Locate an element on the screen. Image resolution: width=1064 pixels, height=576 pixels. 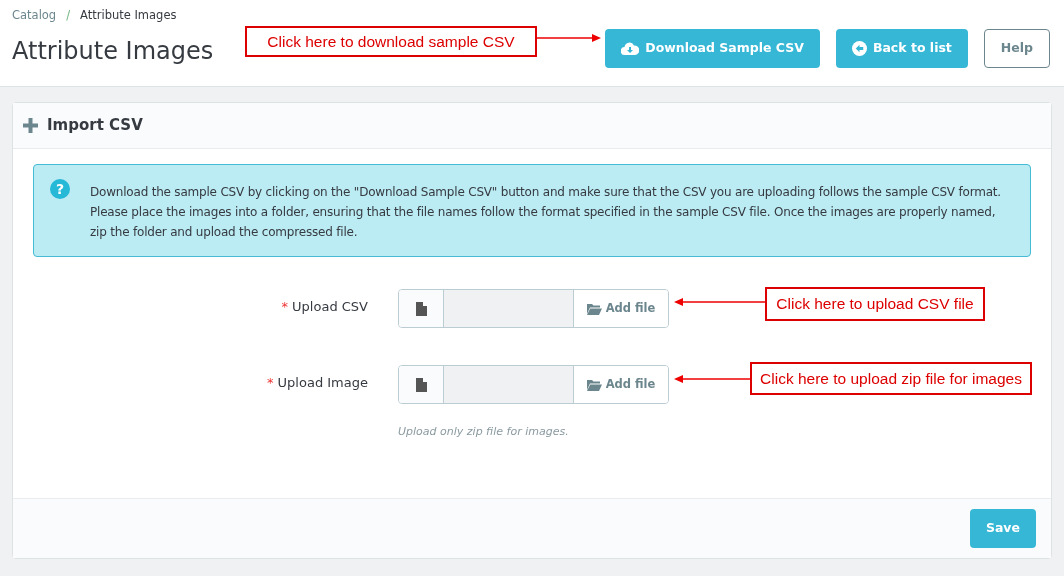
annotation-arrow is located at coordinates (569, 38).